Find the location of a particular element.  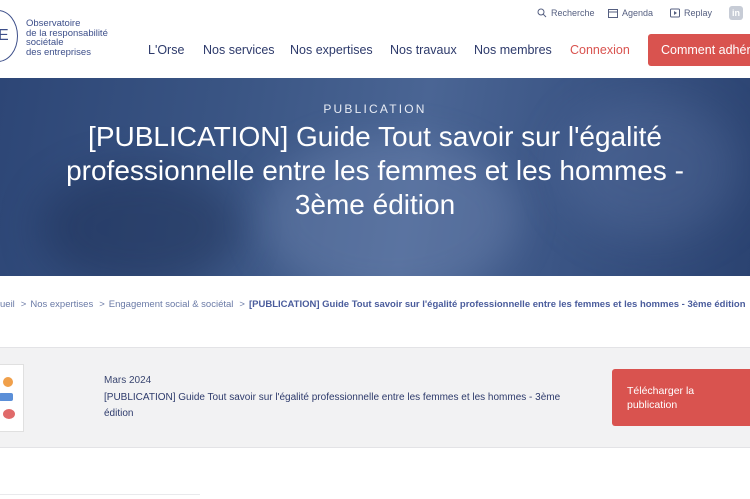

download-label: Télécharger la publication is located at coordinates (661, 398).